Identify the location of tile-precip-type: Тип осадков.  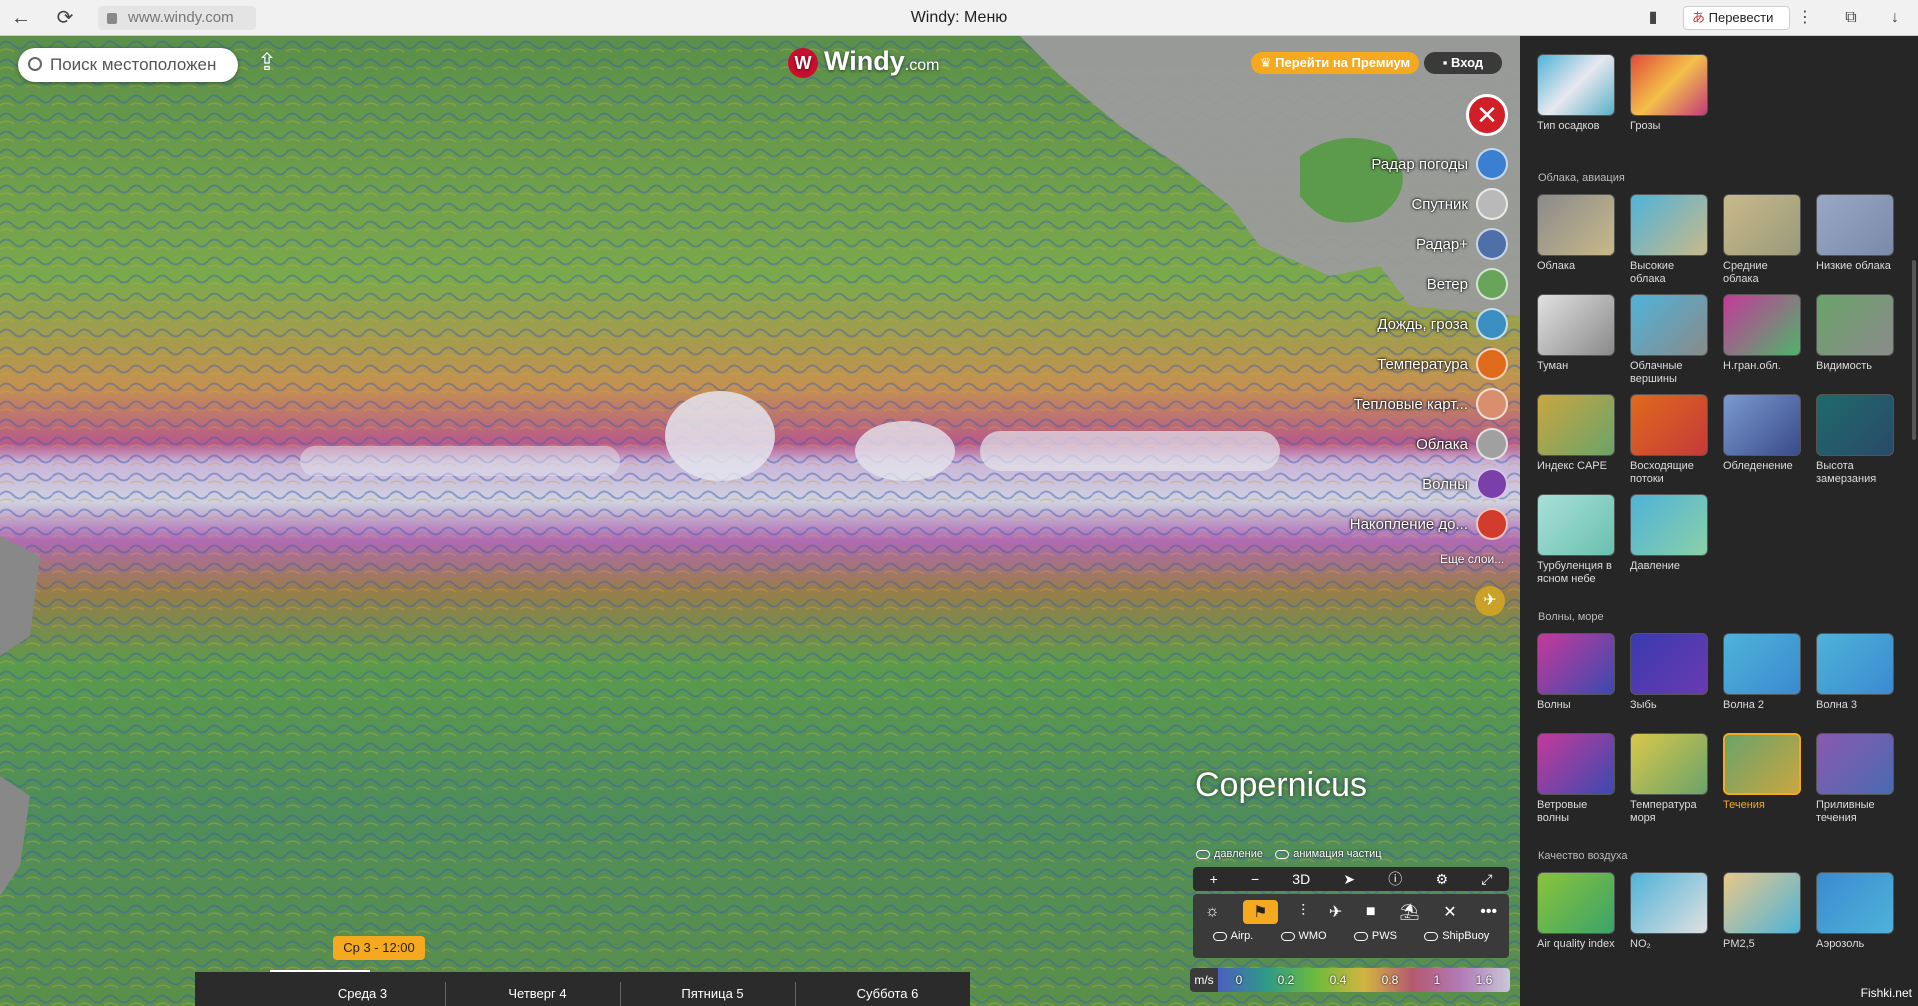
(1577, 93).